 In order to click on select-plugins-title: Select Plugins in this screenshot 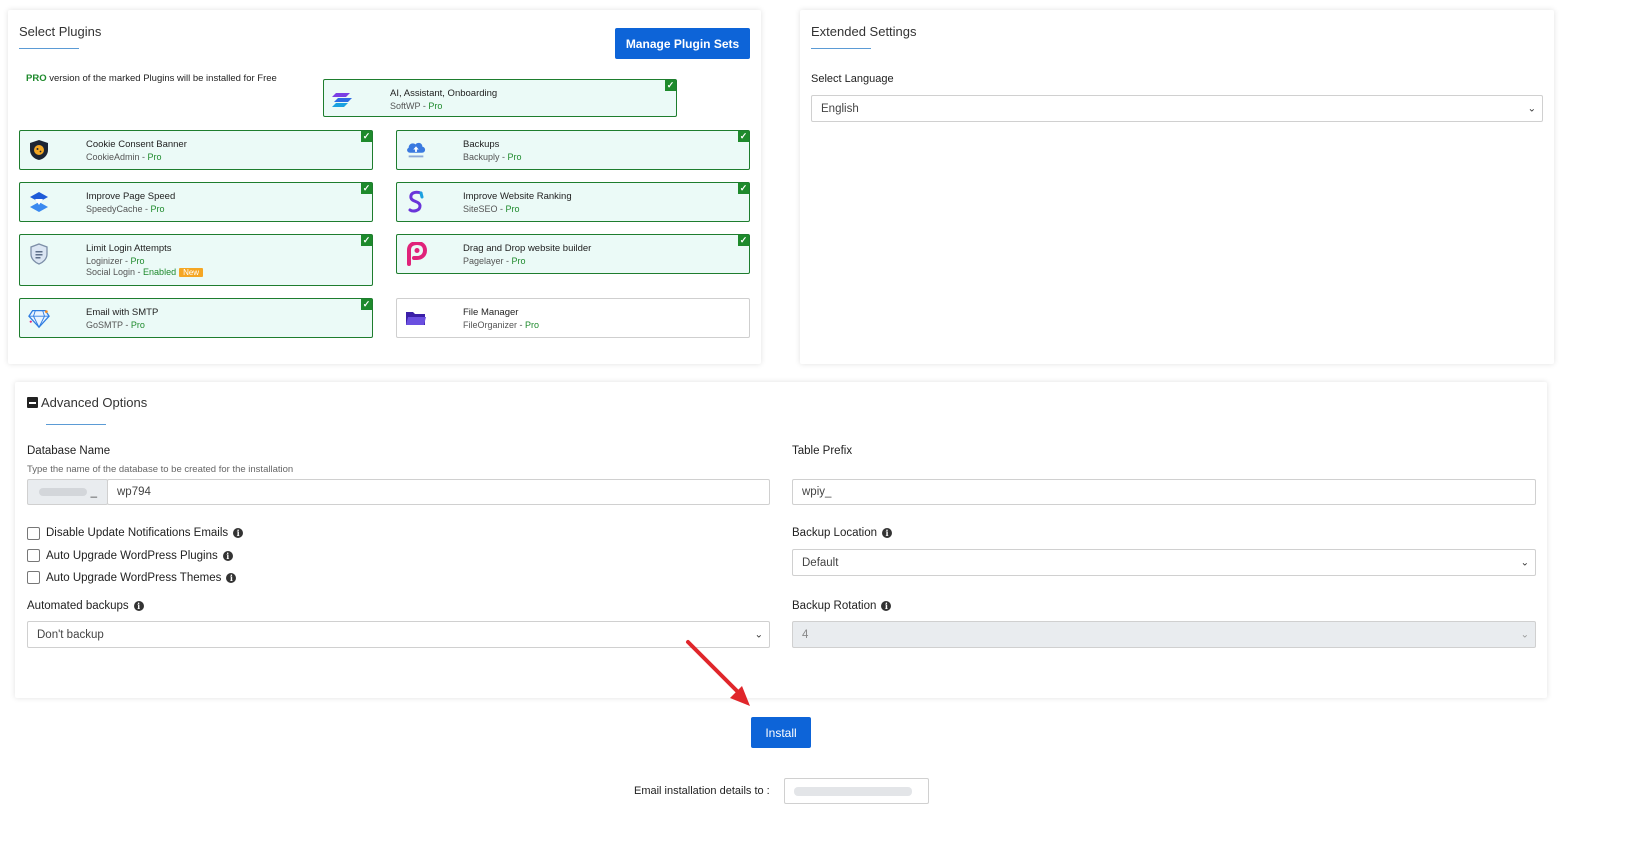, I will do `click(60, 31)`.